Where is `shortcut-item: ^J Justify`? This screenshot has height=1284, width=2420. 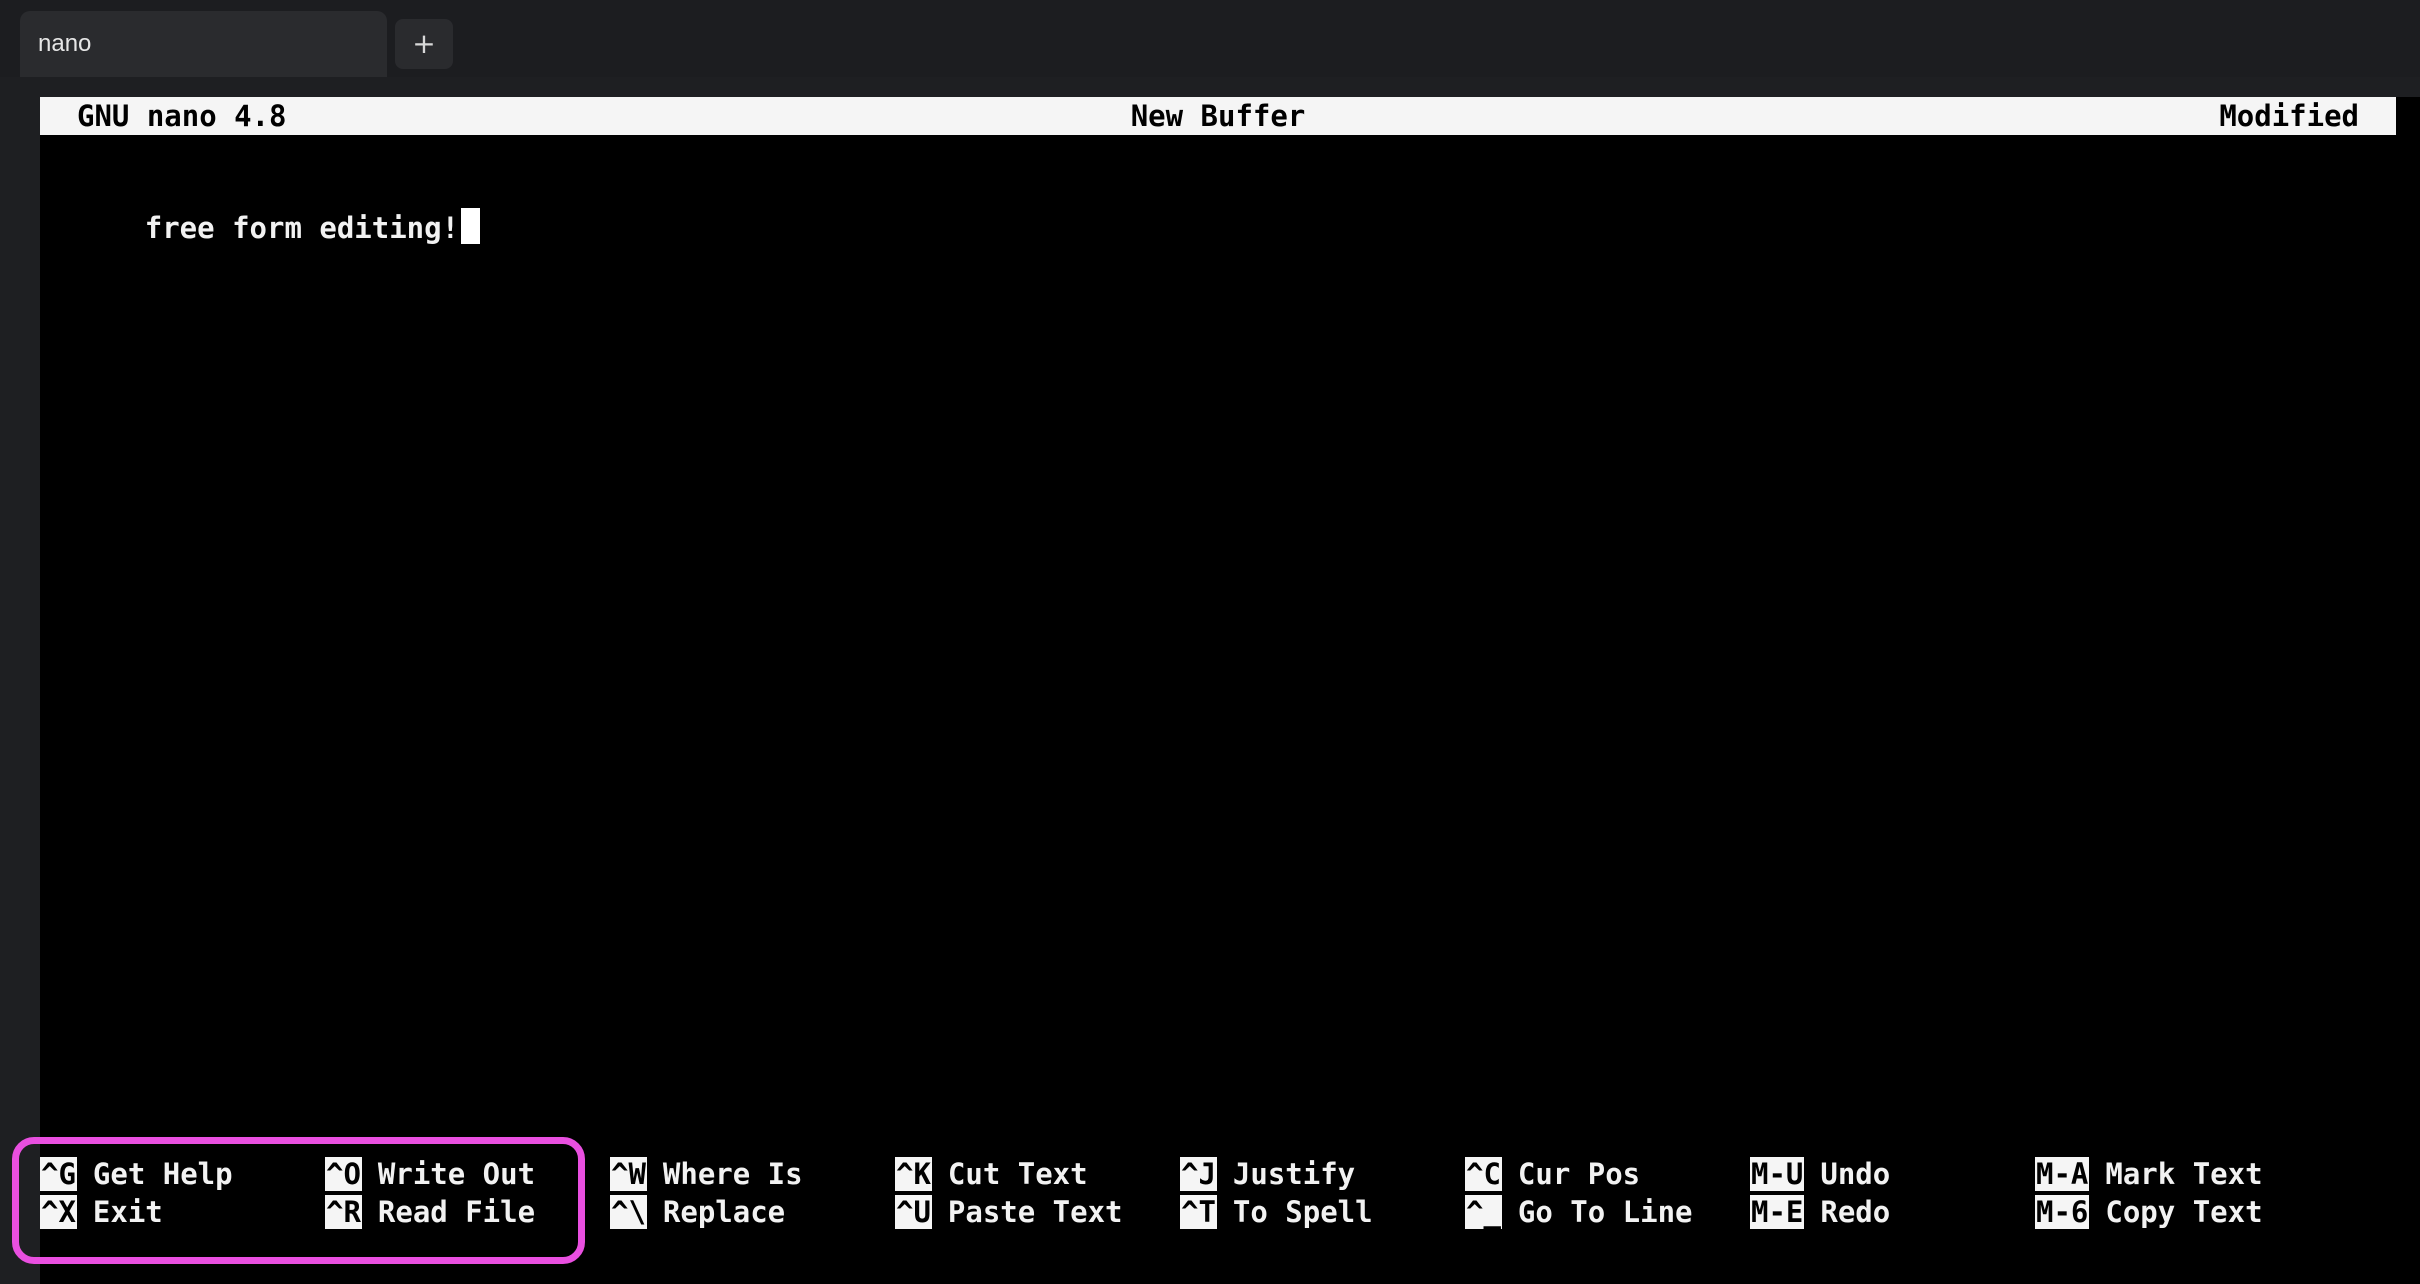
shortcut-item: ^J Justify is located at coordinates (1267, 1174).